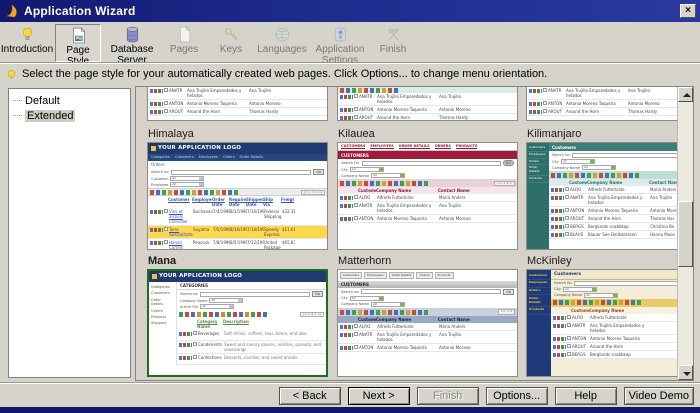 Image resolution: width=700 pixels, height=413 pixels. What do you see at coordinates (218, 202) in the screenshot?
I see `column-header: Order Date` at bounding box center [218, 202].